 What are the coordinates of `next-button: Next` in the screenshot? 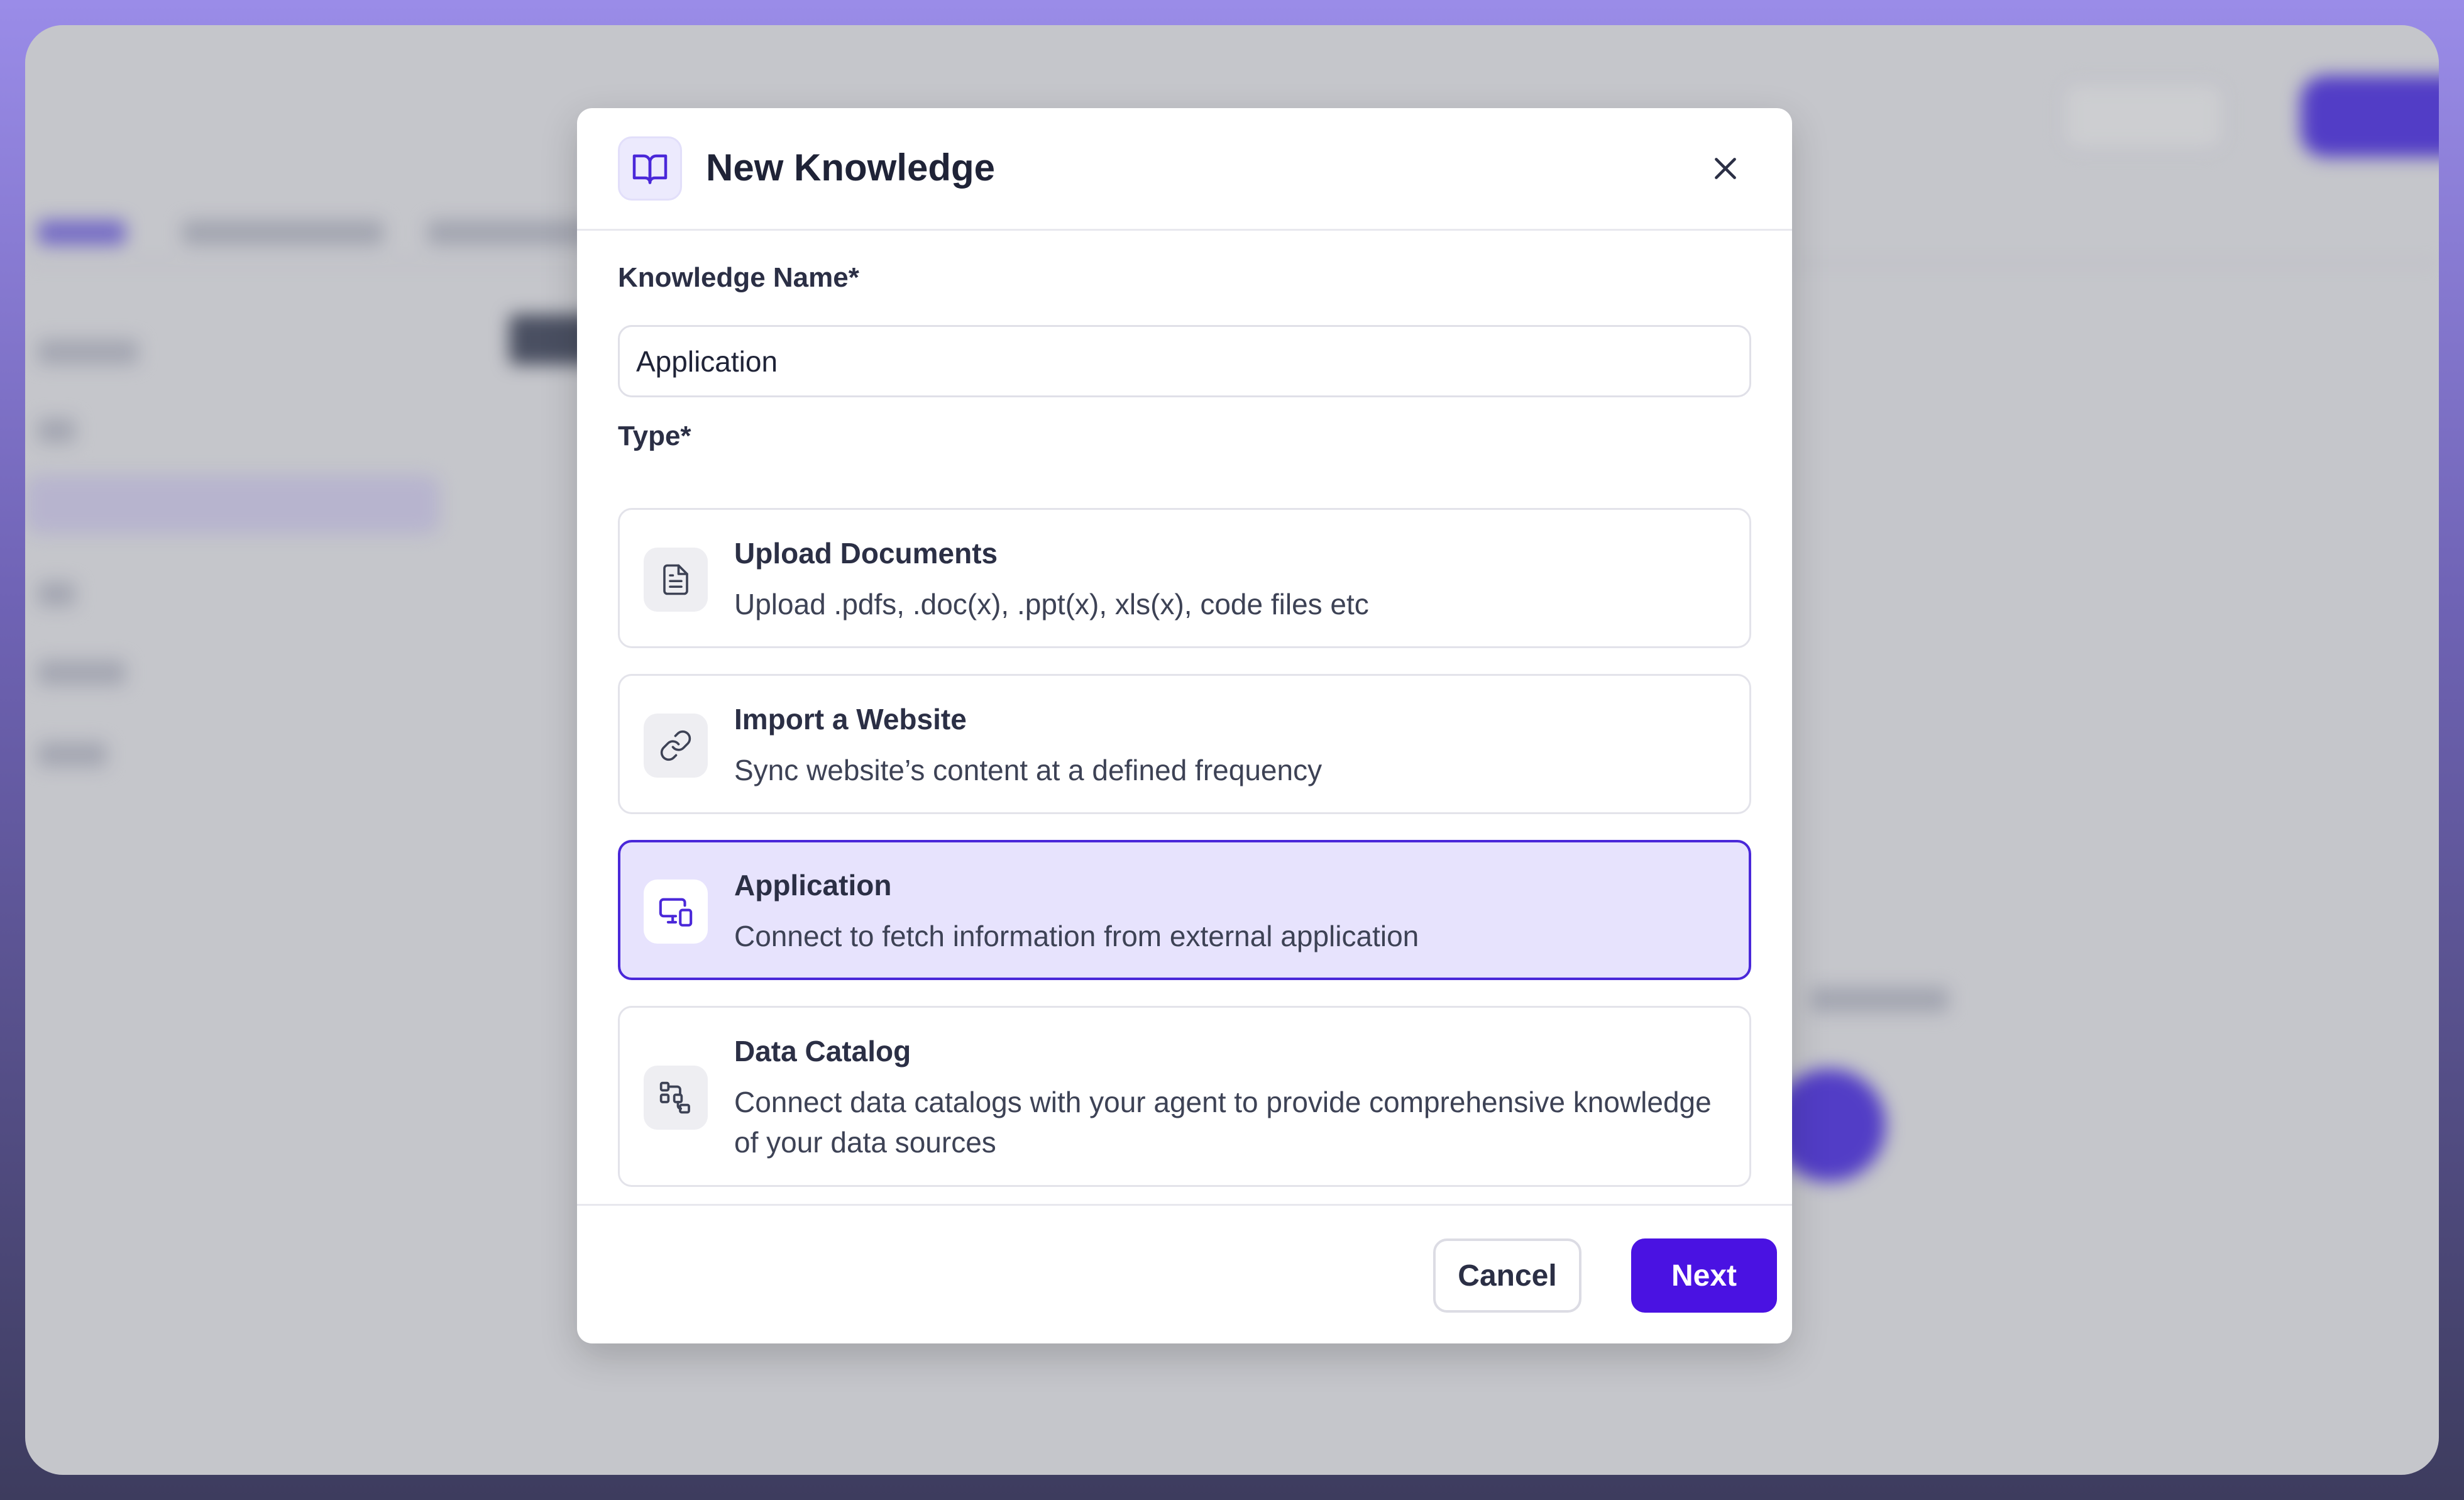 It's located at (1704, 1275).